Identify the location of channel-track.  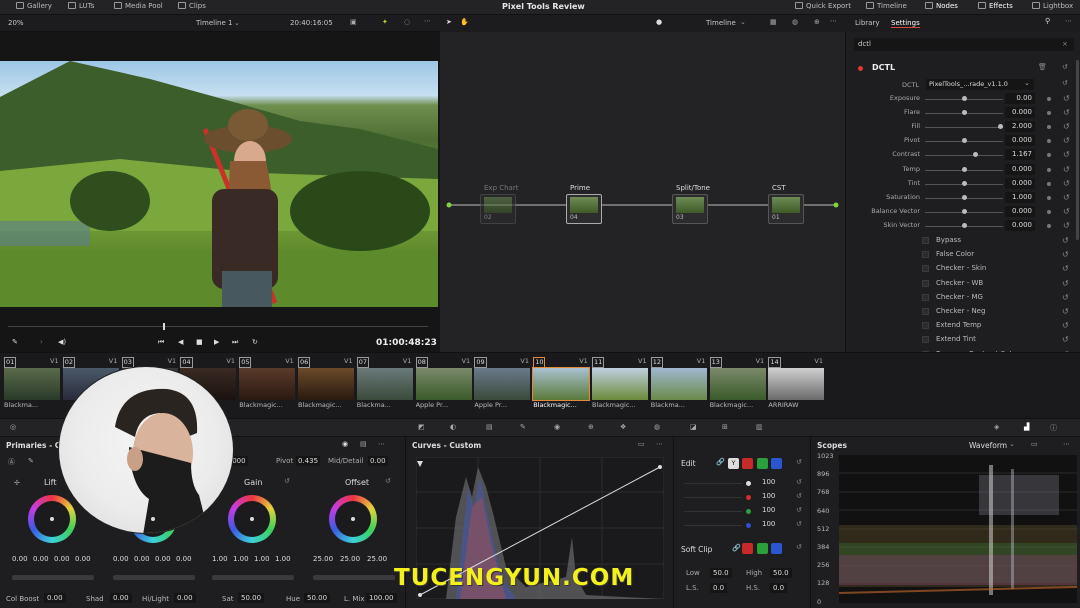
(713, 497).